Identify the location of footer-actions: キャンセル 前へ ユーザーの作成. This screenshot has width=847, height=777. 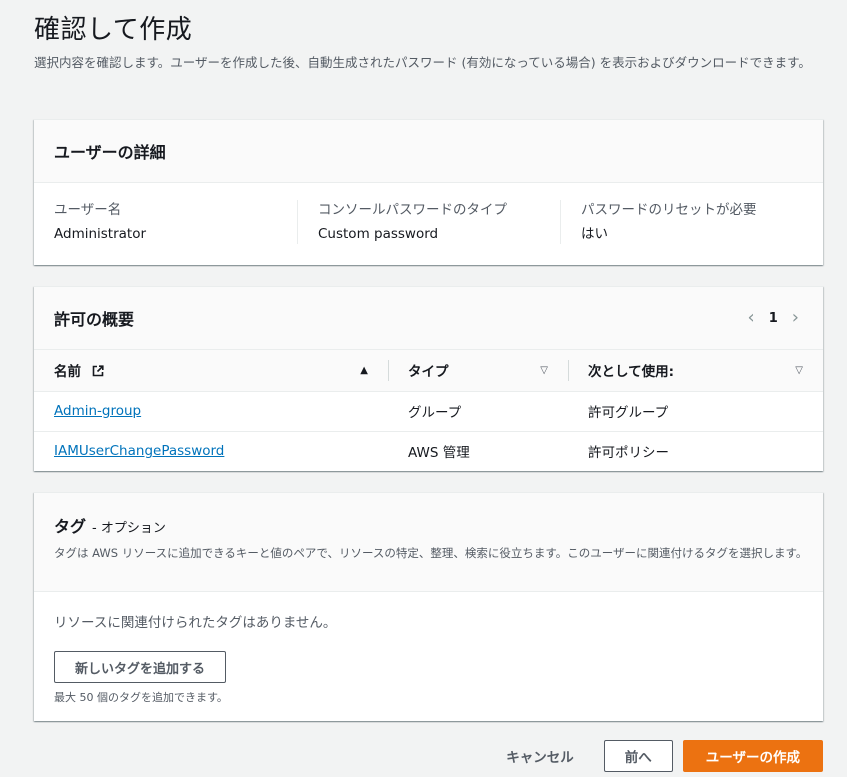
(654, 756).